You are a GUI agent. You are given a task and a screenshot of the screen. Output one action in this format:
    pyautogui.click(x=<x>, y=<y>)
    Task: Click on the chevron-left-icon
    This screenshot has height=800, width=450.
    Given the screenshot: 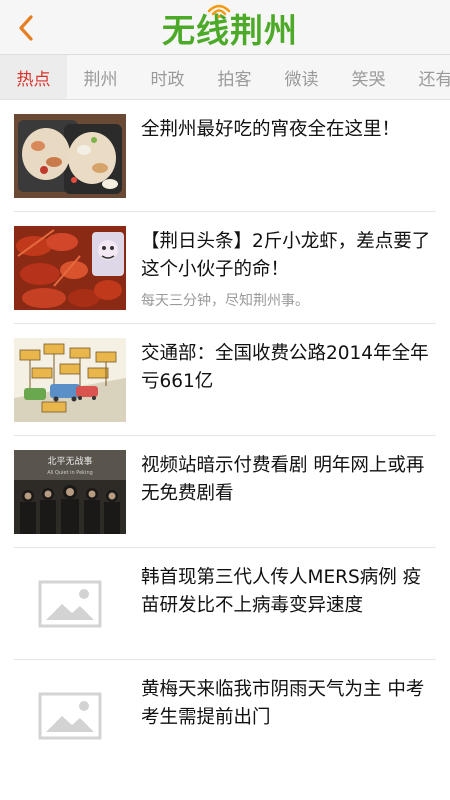 What is the action you would take?
    pyautogui.click(x=26, y=28)
    